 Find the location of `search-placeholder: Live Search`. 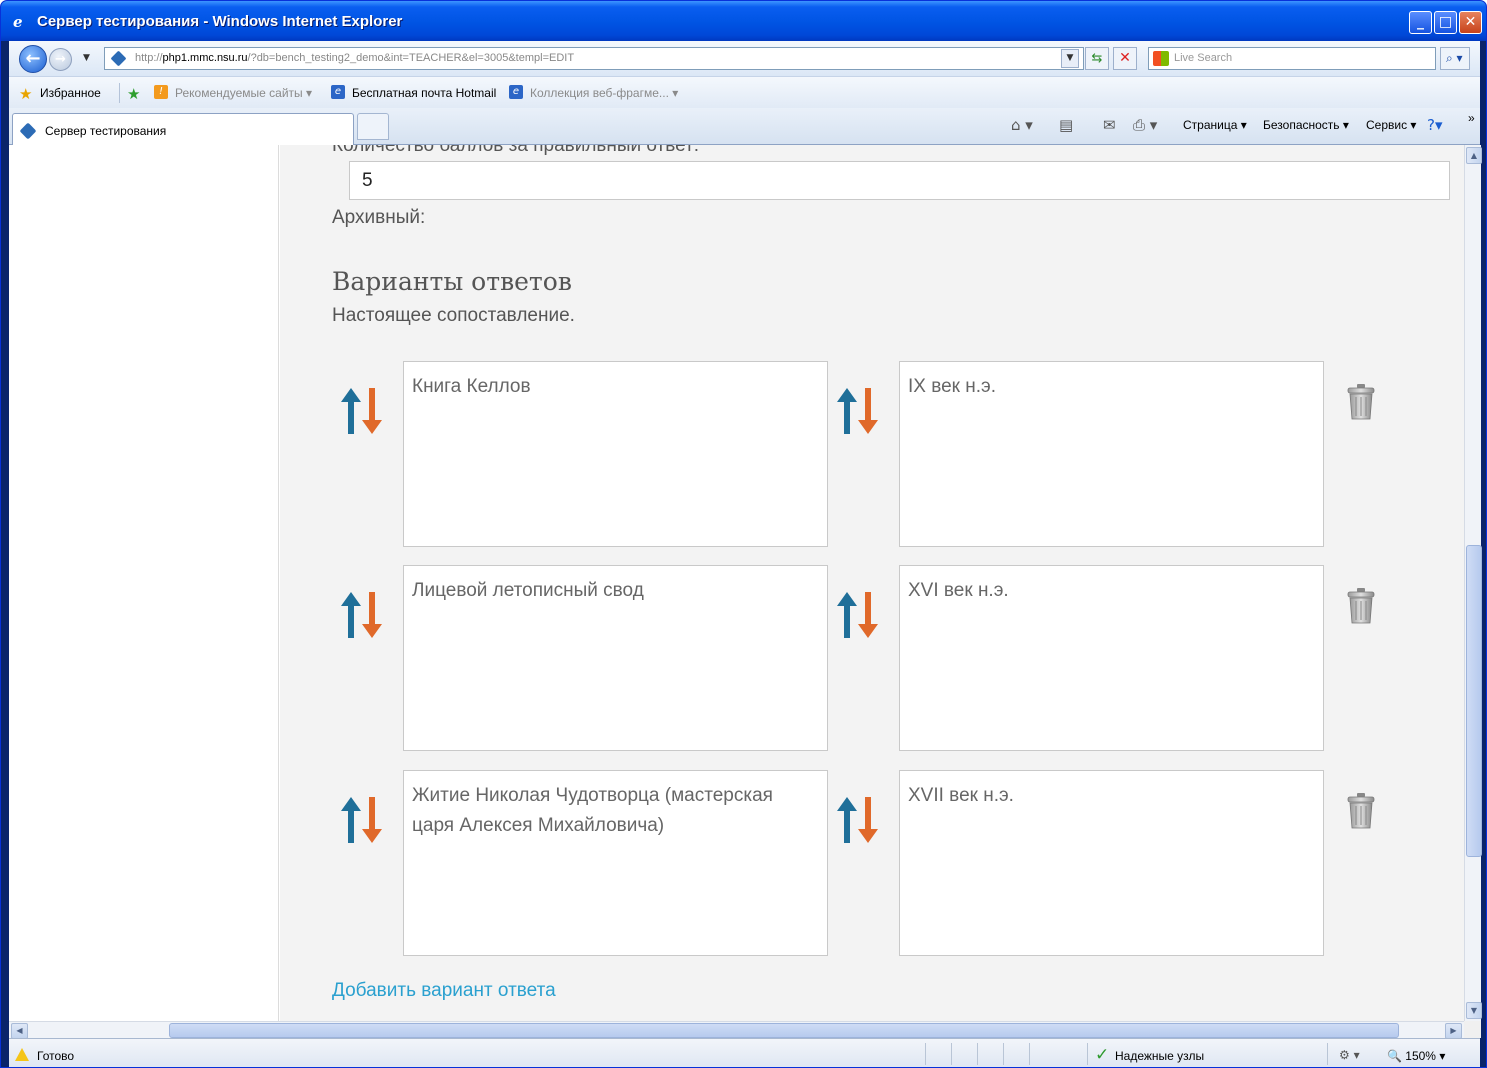

search-placeholder: Live Search is located at coordinates (1203, 58).